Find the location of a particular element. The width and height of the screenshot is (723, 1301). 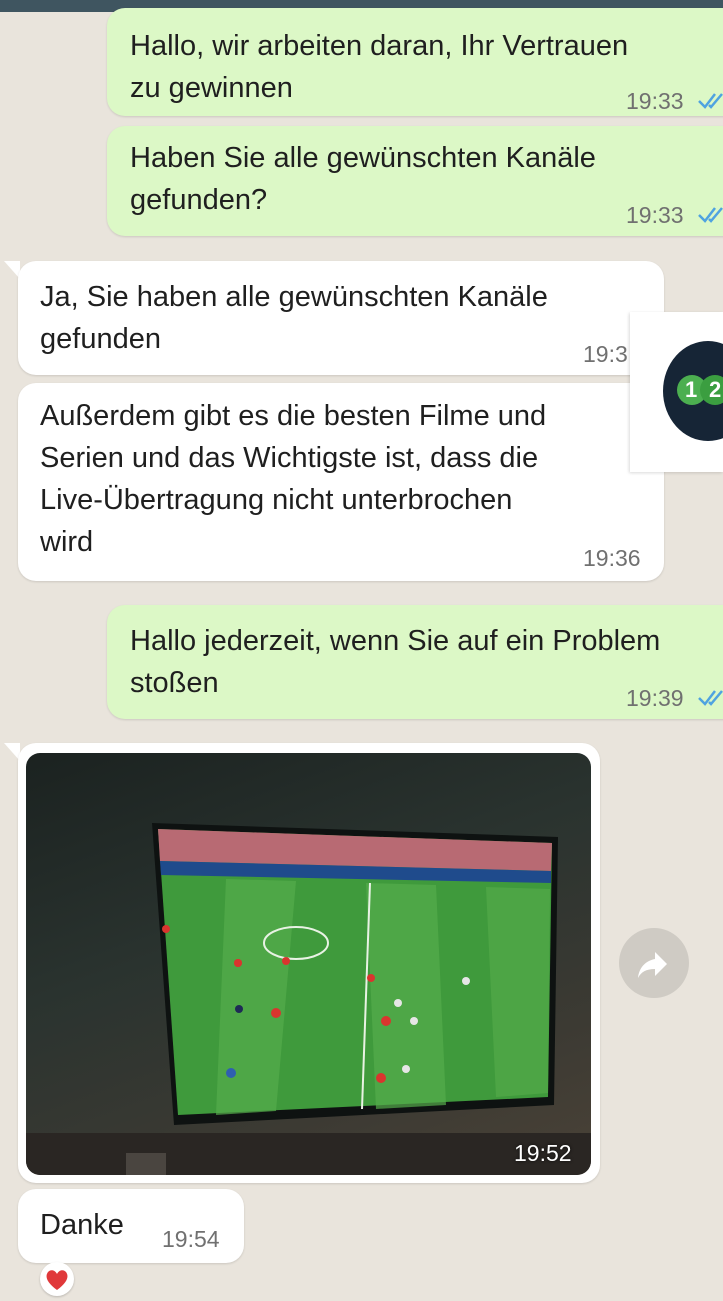

incoming-message: Danke 19:54 is located at coordinates (131, 1226).